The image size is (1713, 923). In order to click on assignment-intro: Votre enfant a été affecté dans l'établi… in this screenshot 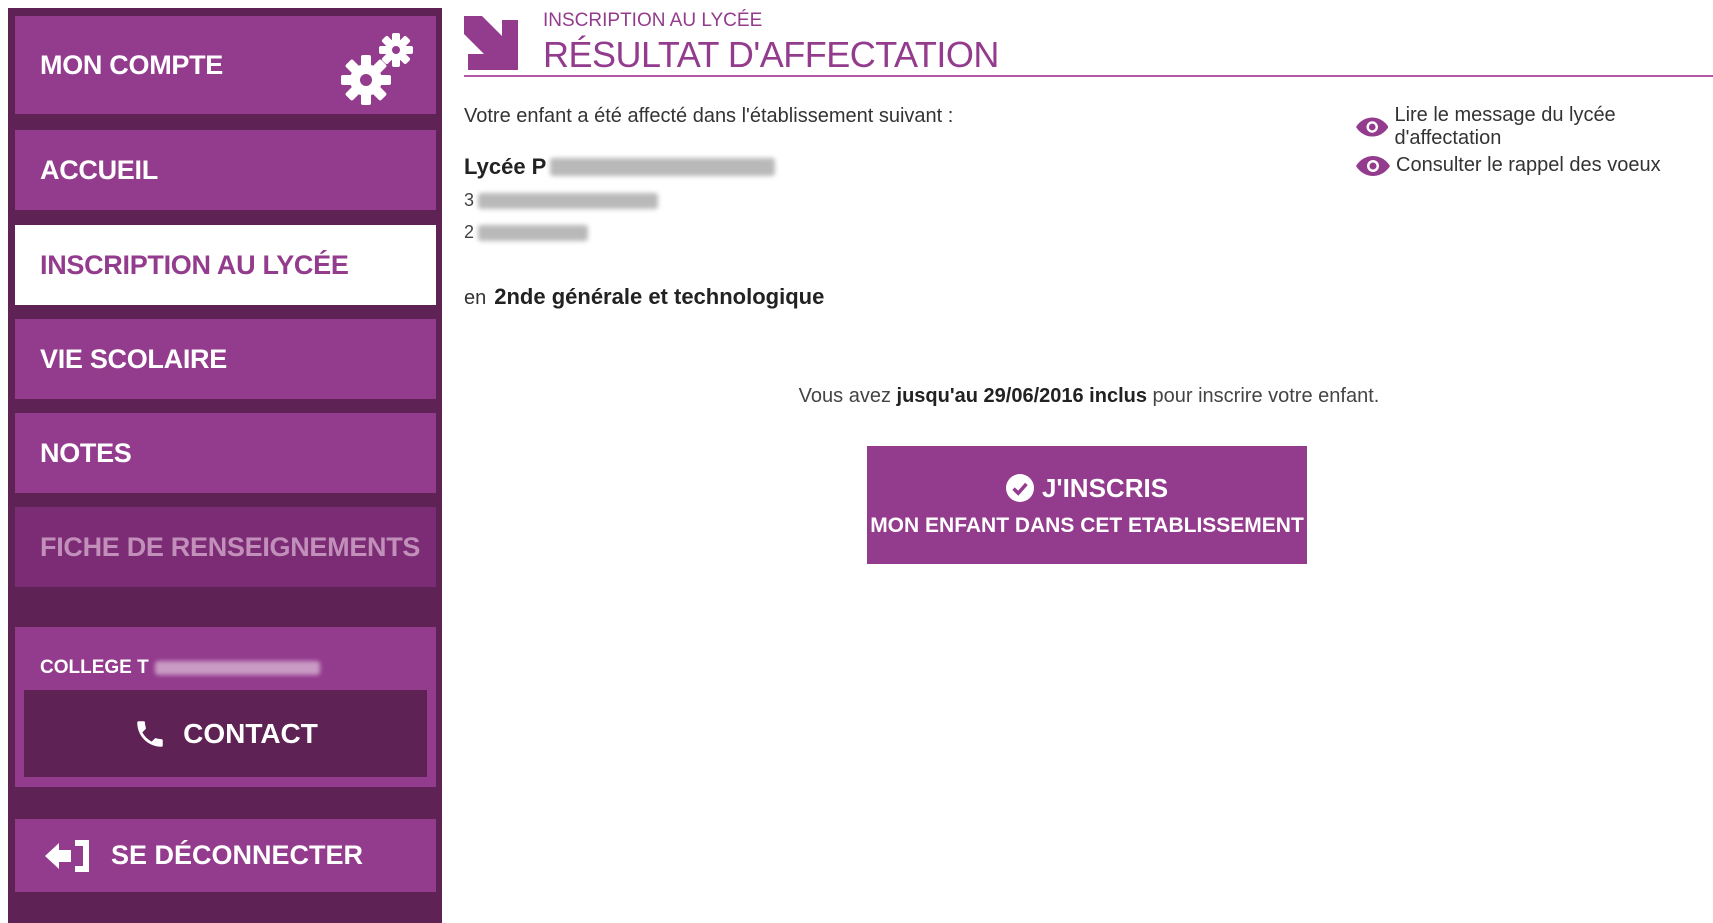, I will do `click(709, 116)`.